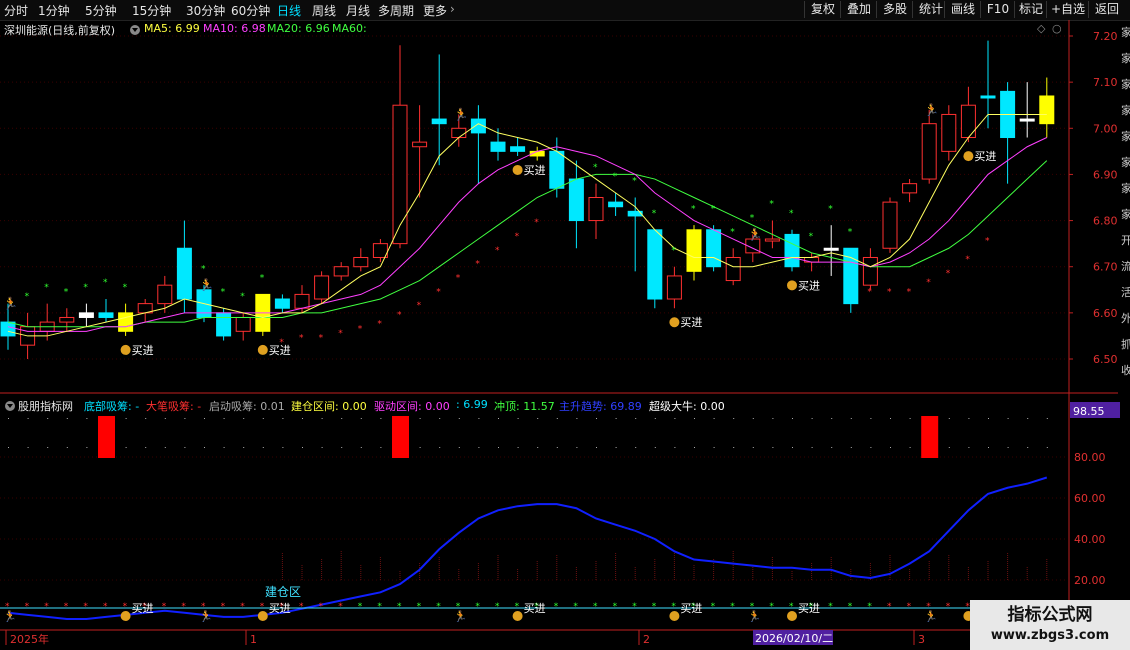  I want to click on price-tick-label: 6.90, so click(1105, 174).